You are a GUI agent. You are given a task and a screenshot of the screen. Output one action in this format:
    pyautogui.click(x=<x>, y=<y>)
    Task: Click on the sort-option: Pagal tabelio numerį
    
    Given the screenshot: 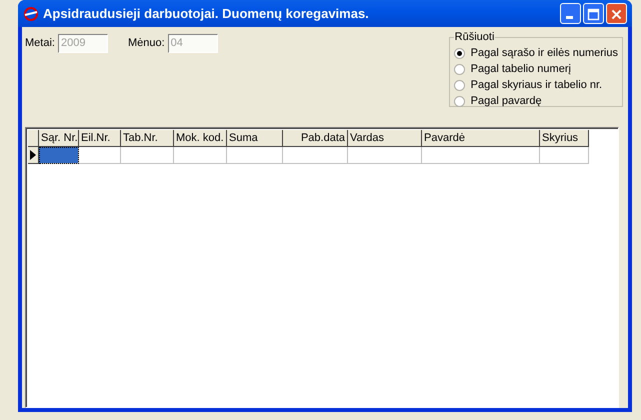 What is the action you would take?
    pyautogui.click(x=536, y=69)
    